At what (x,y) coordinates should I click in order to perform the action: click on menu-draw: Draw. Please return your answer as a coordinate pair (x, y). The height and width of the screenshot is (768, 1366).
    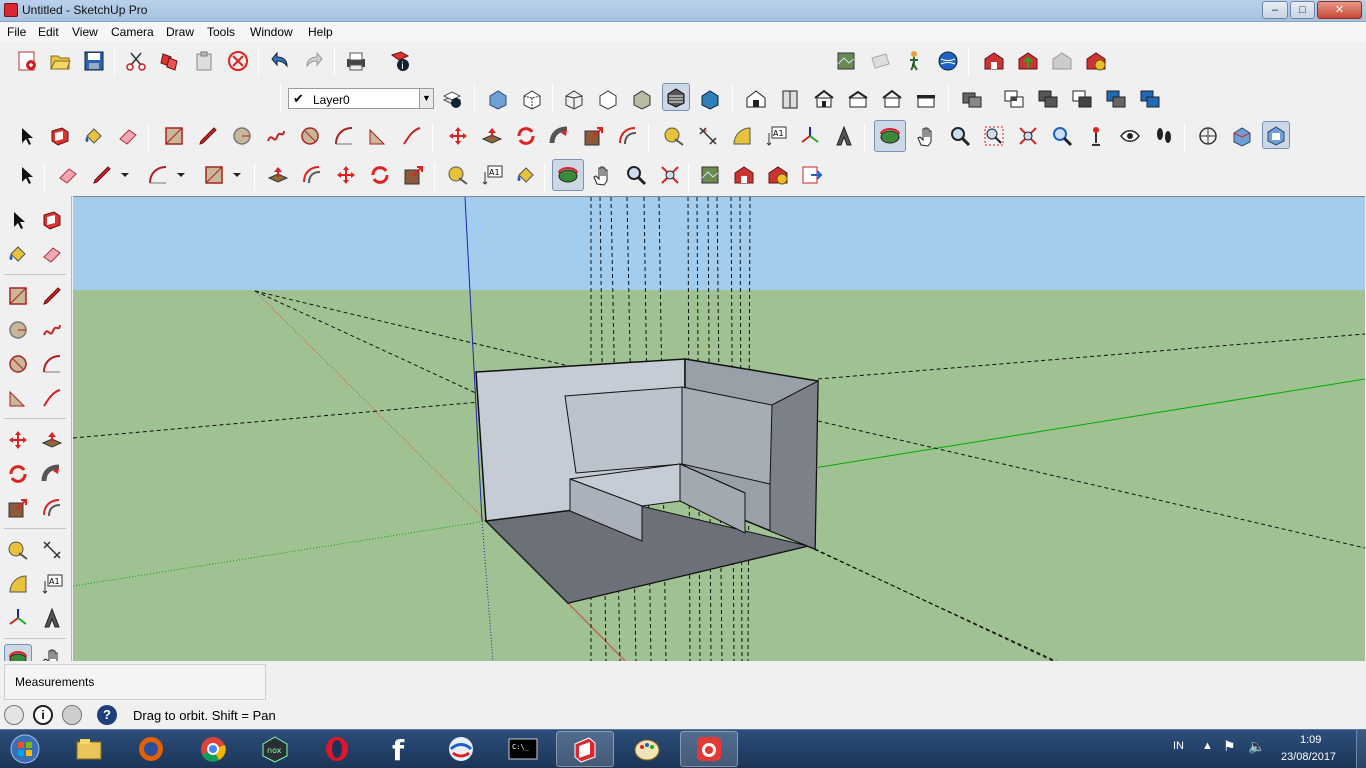
    Looking at the image, I should click on (180, 32).